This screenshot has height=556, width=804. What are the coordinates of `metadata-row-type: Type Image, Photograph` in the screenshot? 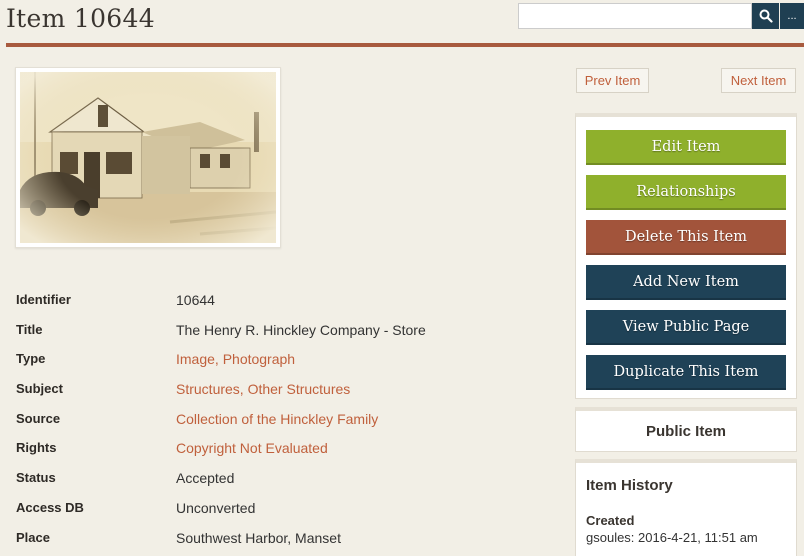 It's located at (281, 363).